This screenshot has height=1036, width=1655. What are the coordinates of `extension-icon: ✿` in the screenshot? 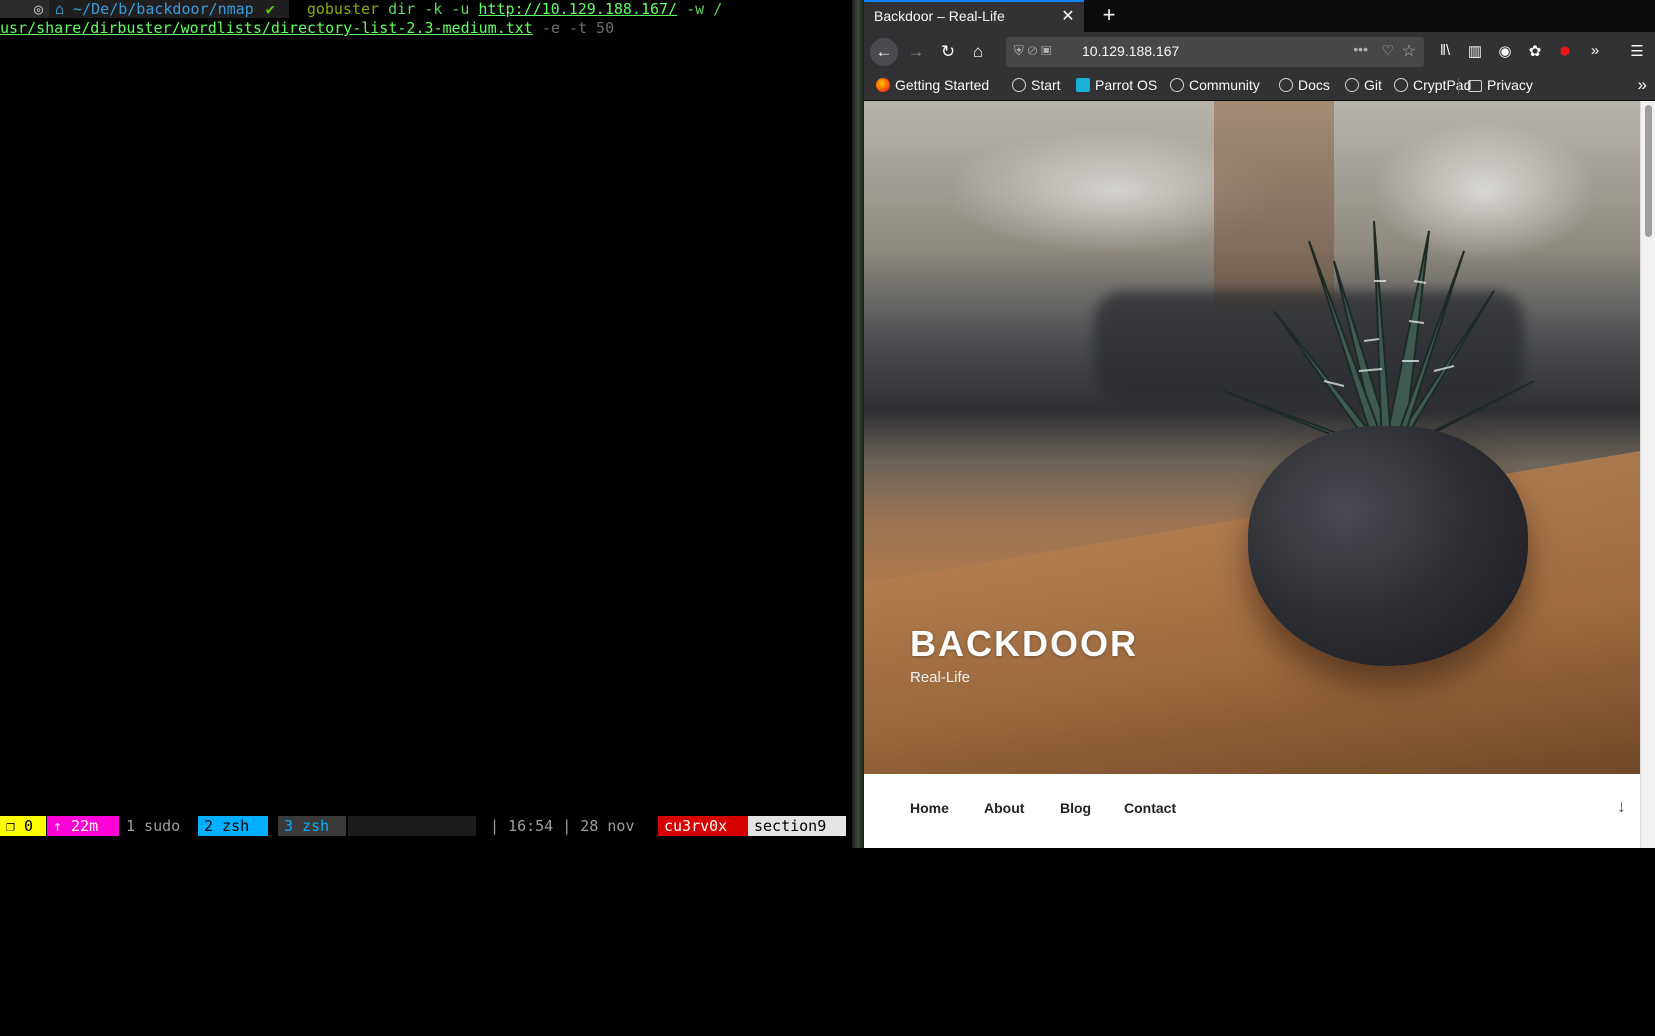 It's located at (1535, 51).